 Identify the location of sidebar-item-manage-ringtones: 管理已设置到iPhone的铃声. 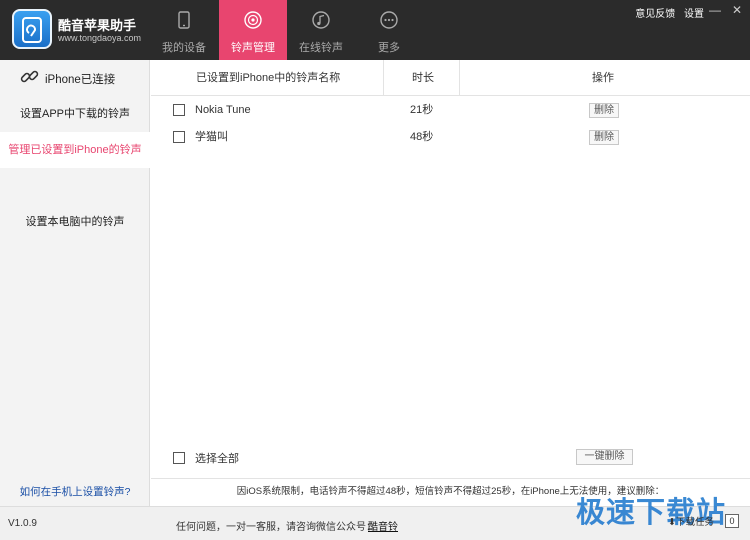
(75, 150).